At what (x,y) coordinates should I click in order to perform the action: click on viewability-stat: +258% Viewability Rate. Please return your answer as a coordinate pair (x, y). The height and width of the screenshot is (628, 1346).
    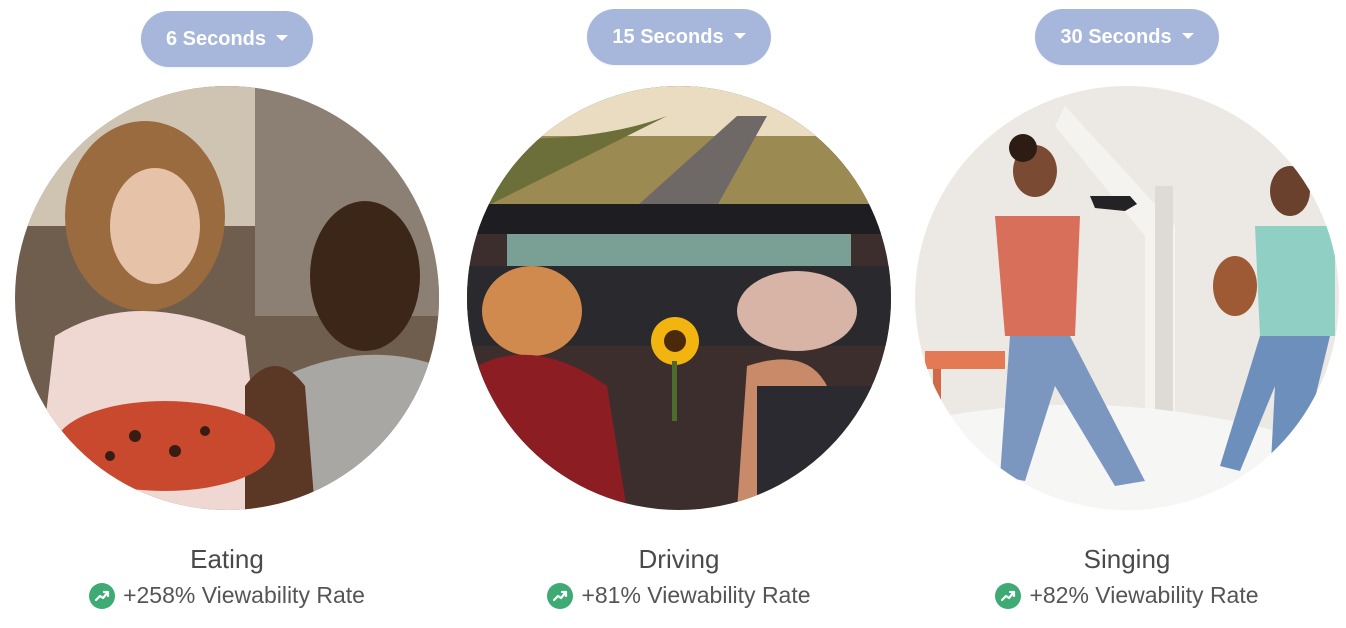
    Looking at the image, I should click on (227, 595).